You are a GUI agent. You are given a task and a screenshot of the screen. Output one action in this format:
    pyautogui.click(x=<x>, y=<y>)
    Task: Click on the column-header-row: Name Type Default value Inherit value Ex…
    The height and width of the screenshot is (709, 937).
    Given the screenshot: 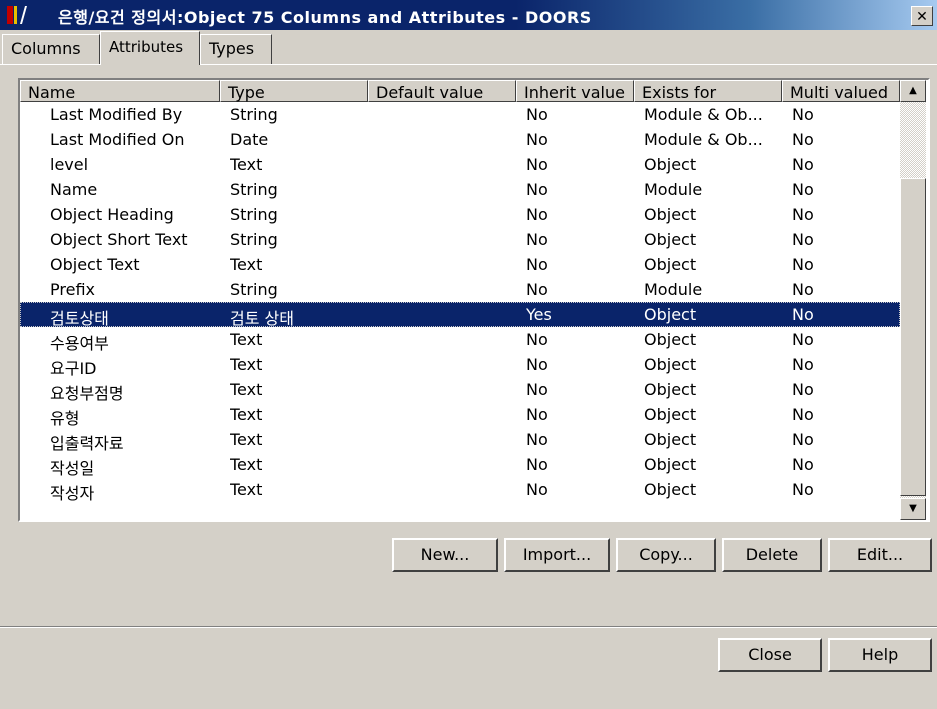 What is the action you would take?
    pyautogui.click(x=460, y=91)
    